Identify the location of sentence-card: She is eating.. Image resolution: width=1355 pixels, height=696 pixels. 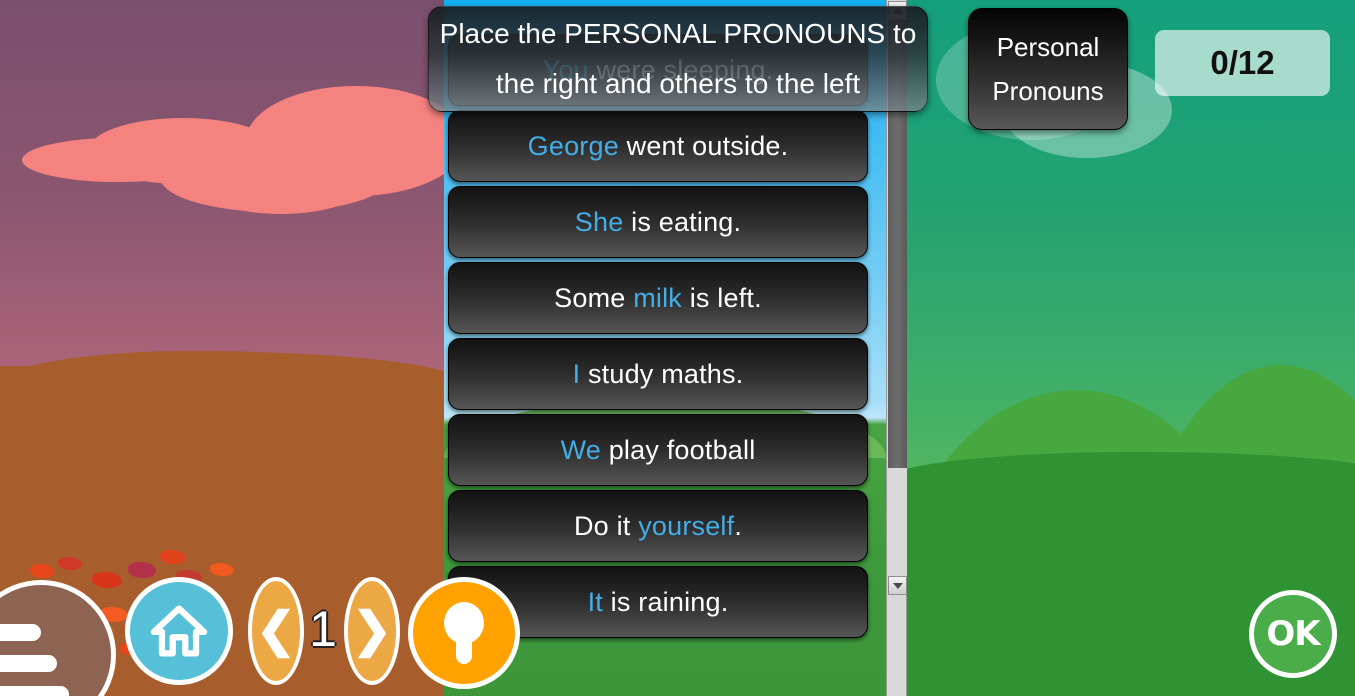
(658, 222).